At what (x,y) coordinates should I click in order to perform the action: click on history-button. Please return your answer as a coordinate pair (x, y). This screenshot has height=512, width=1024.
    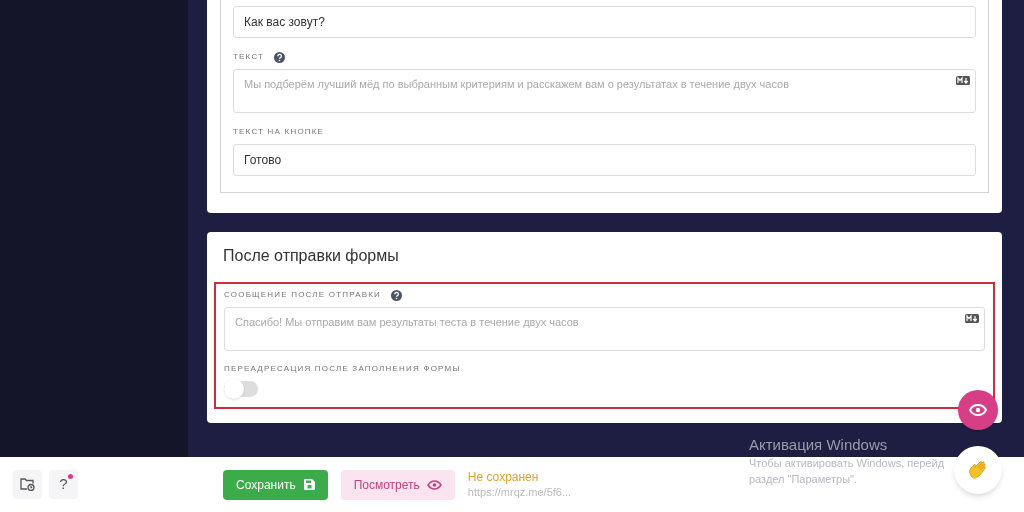
    Looking at the image, I should click on (27, 484).